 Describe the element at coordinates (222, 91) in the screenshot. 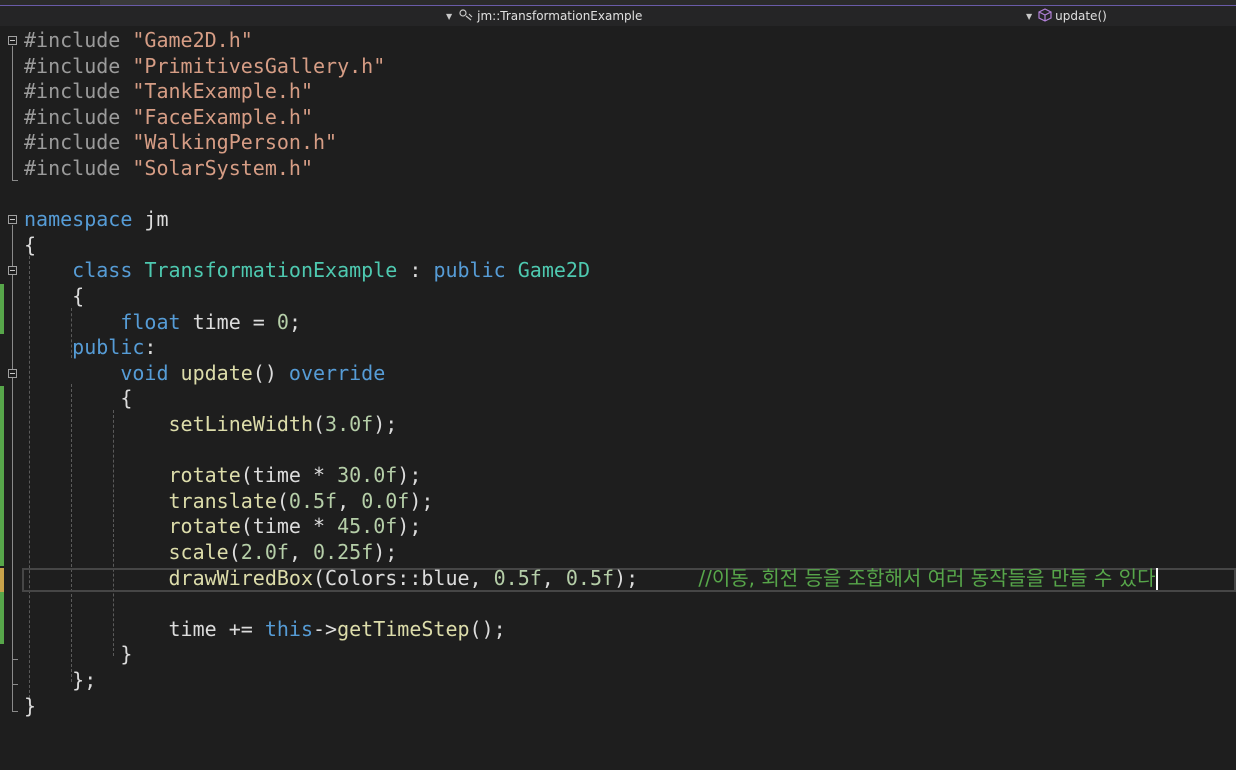

I see `include-file: "TankExample.h"` at that location.